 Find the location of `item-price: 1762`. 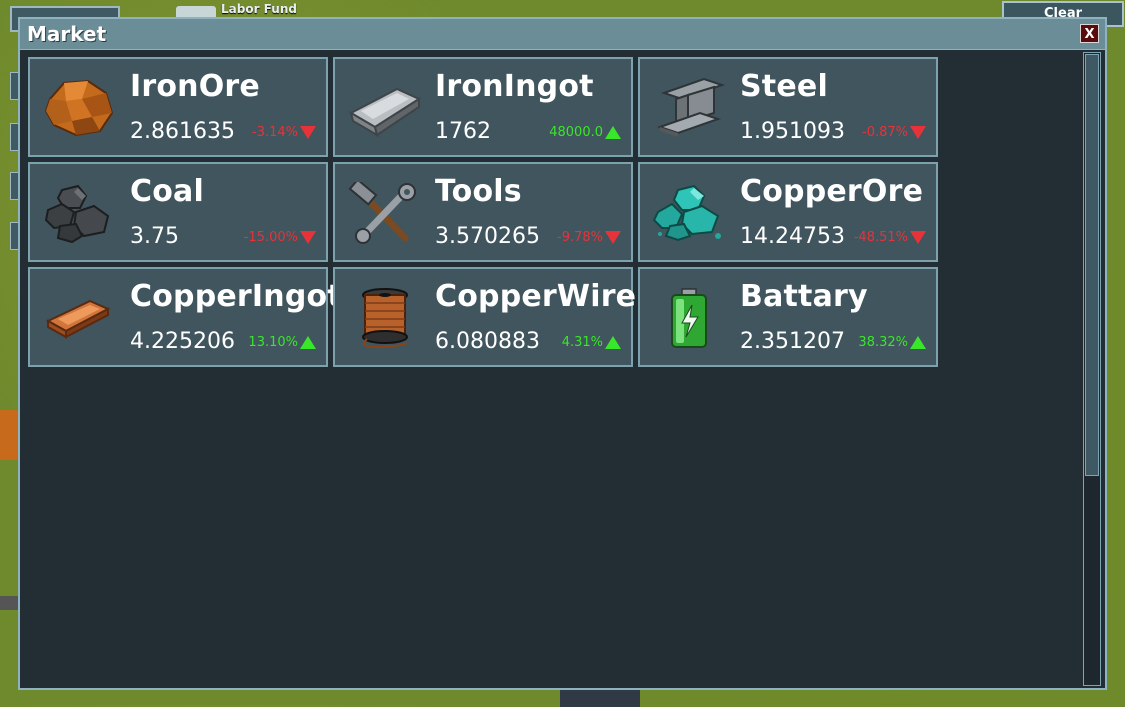

item-price: 1762 is located at coordinates (463, 131).